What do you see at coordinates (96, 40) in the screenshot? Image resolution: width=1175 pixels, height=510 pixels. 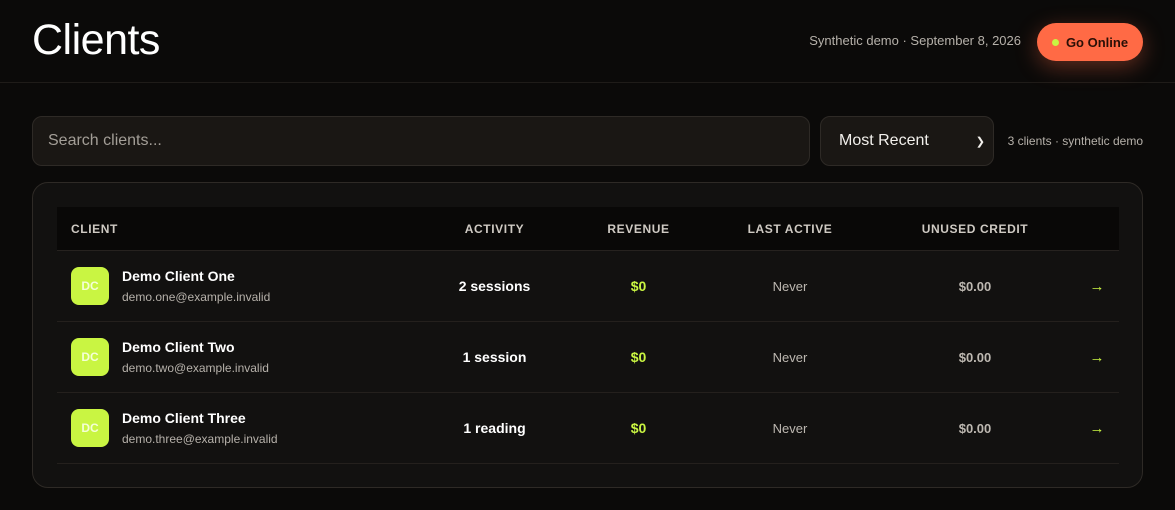 I see `page-title: Clients` at bounding box center [96, 40].